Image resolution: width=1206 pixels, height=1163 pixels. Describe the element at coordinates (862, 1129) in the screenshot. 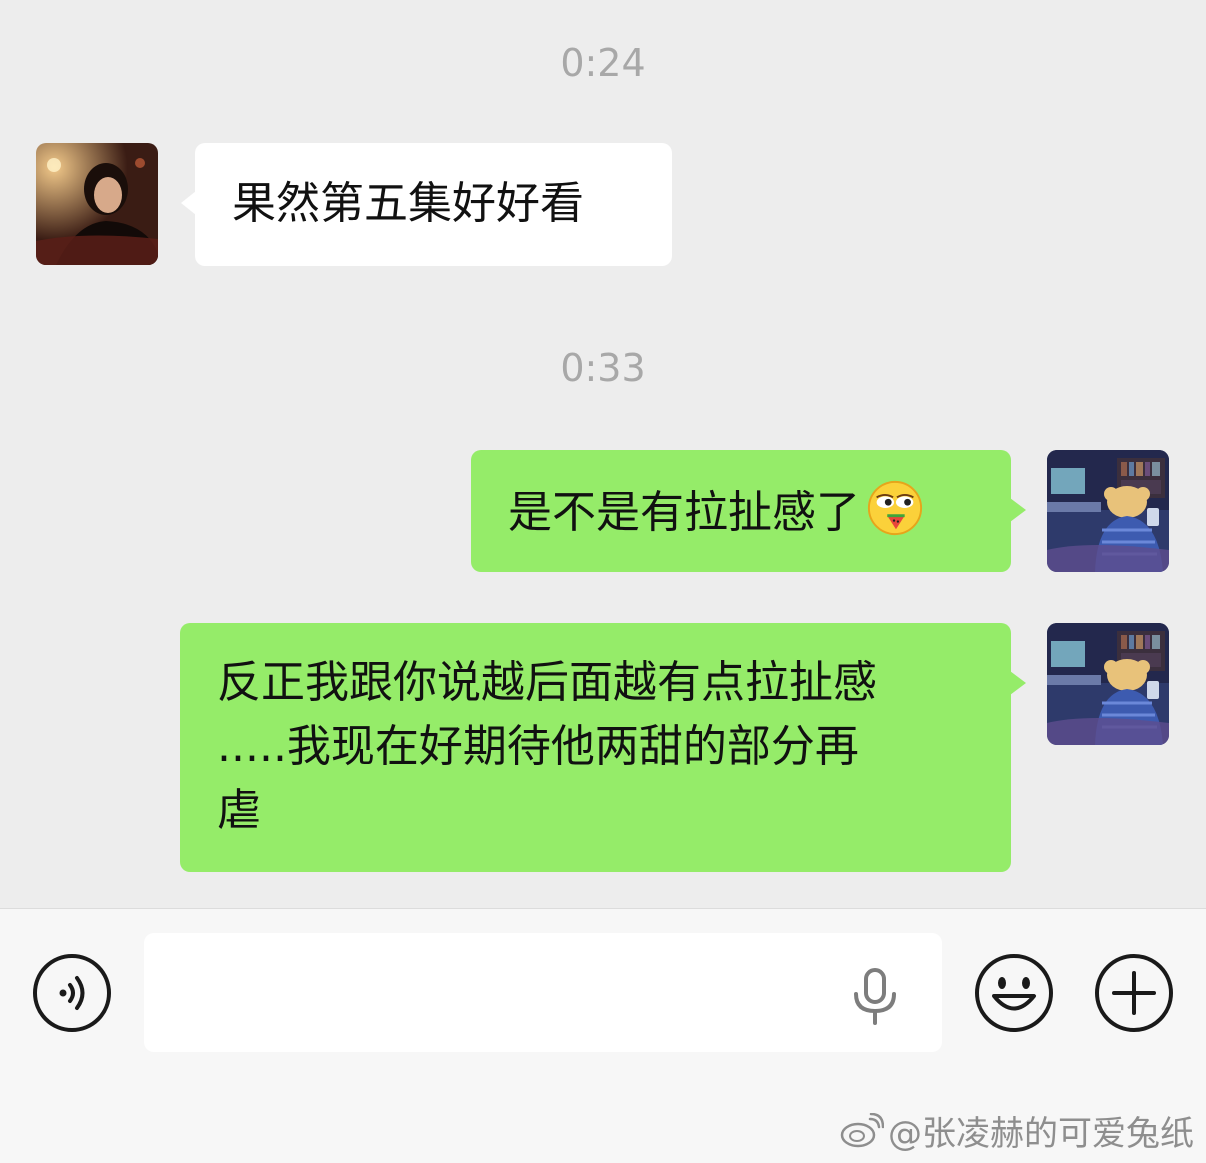

I see `weibo-icon` at that location.